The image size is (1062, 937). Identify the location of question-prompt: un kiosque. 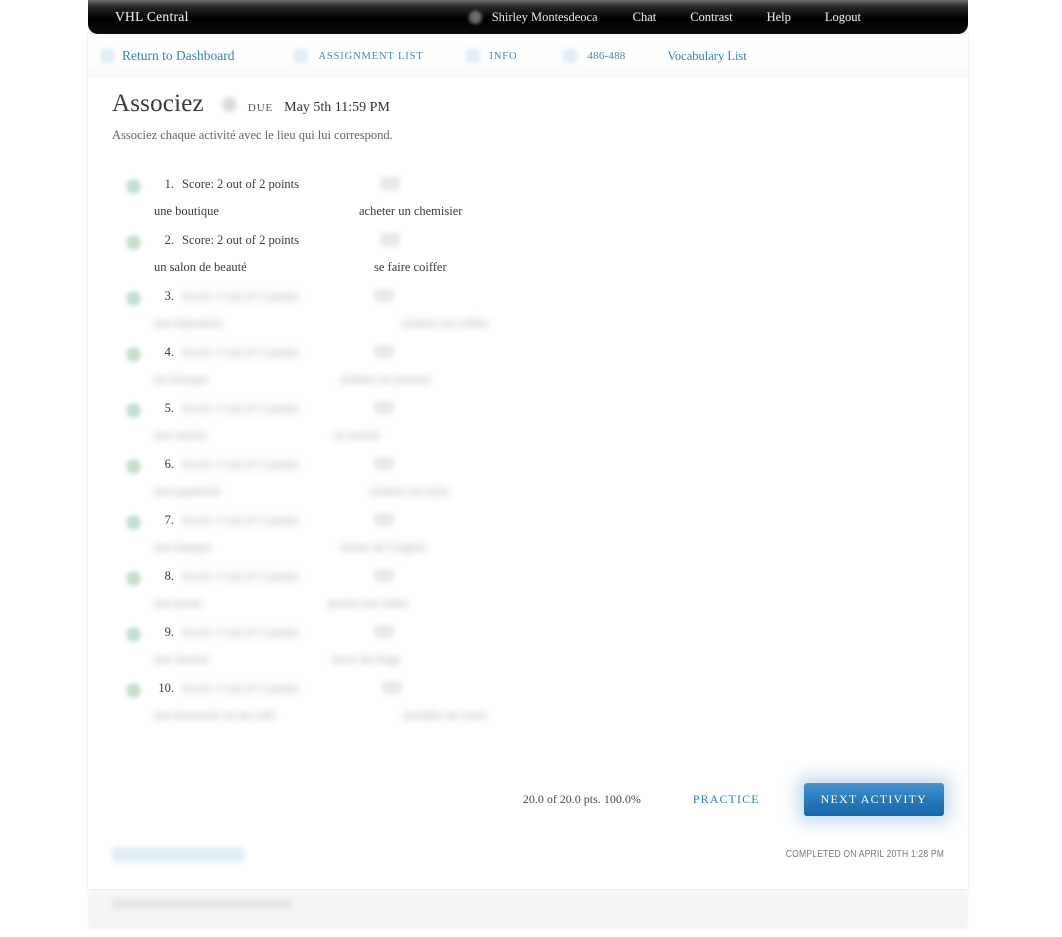
(181, 379).